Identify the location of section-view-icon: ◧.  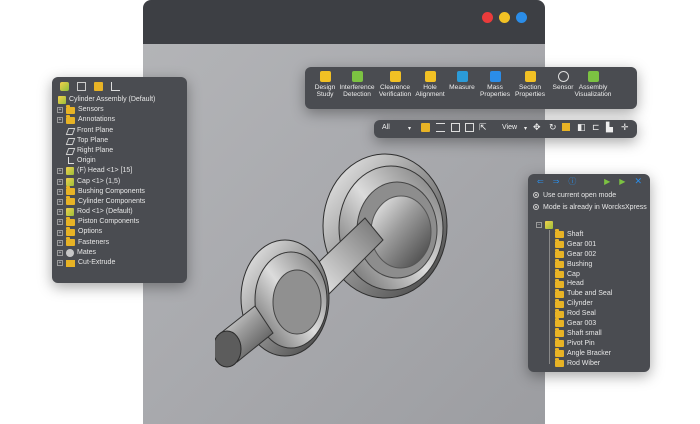
(581, 127).